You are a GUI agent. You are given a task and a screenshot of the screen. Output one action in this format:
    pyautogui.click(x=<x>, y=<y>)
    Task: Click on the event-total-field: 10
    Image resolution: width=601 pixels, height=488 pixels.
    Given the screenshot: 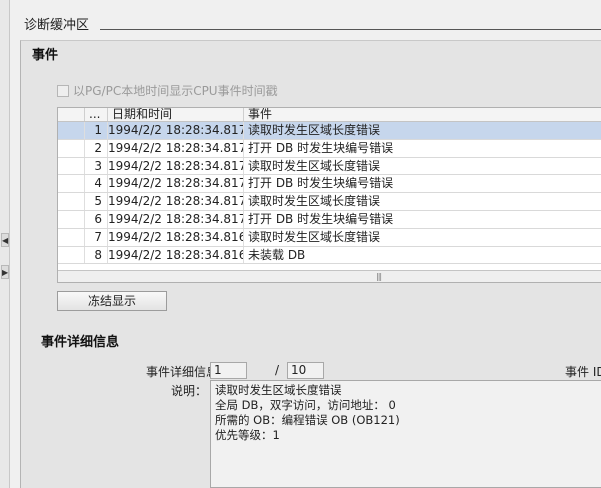 What is the action you would take?
    pyautogui.click(x=305, y=370)
    